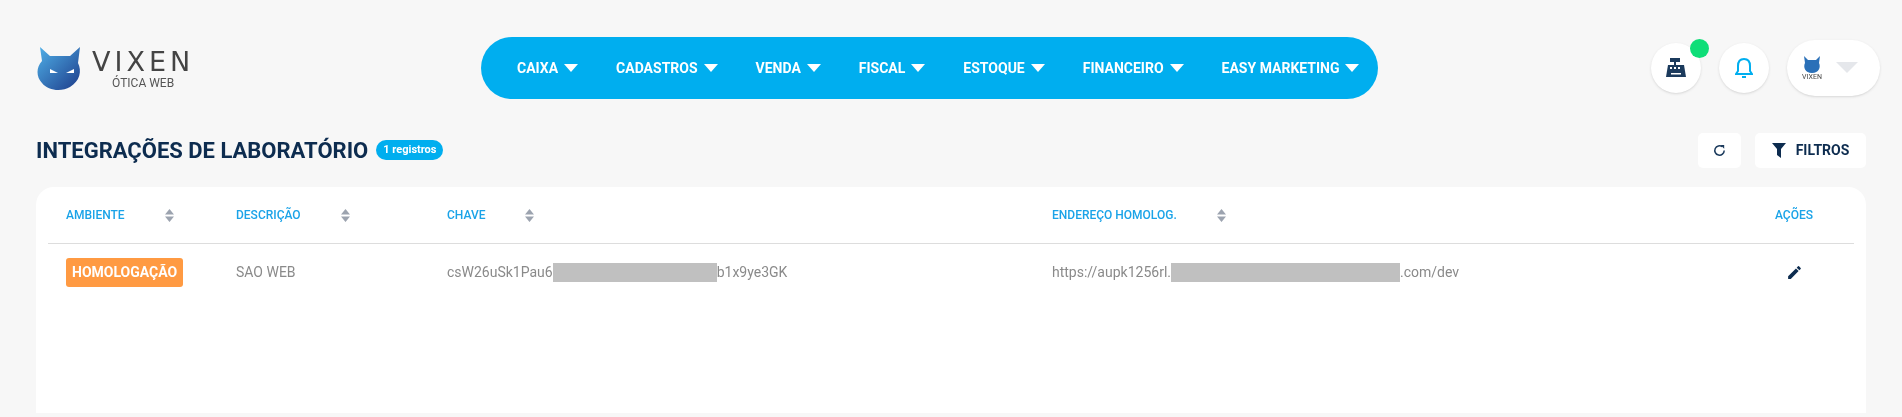  I want to click on menu-item: EASY MARKETING, so click(1290, 68).